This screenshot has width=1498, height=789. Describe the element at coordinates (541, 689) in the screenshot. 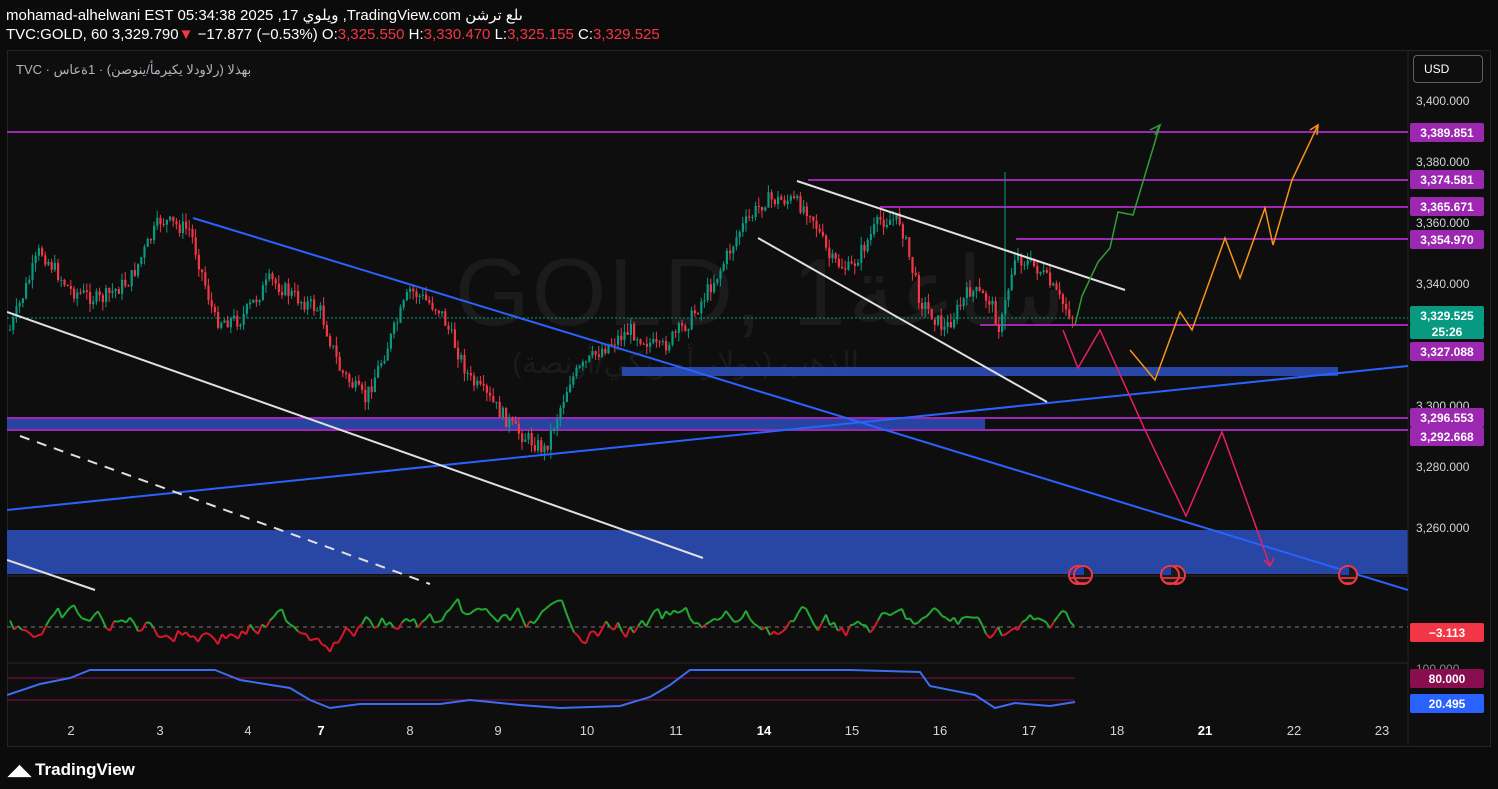

I see `rsi-line` at that location.